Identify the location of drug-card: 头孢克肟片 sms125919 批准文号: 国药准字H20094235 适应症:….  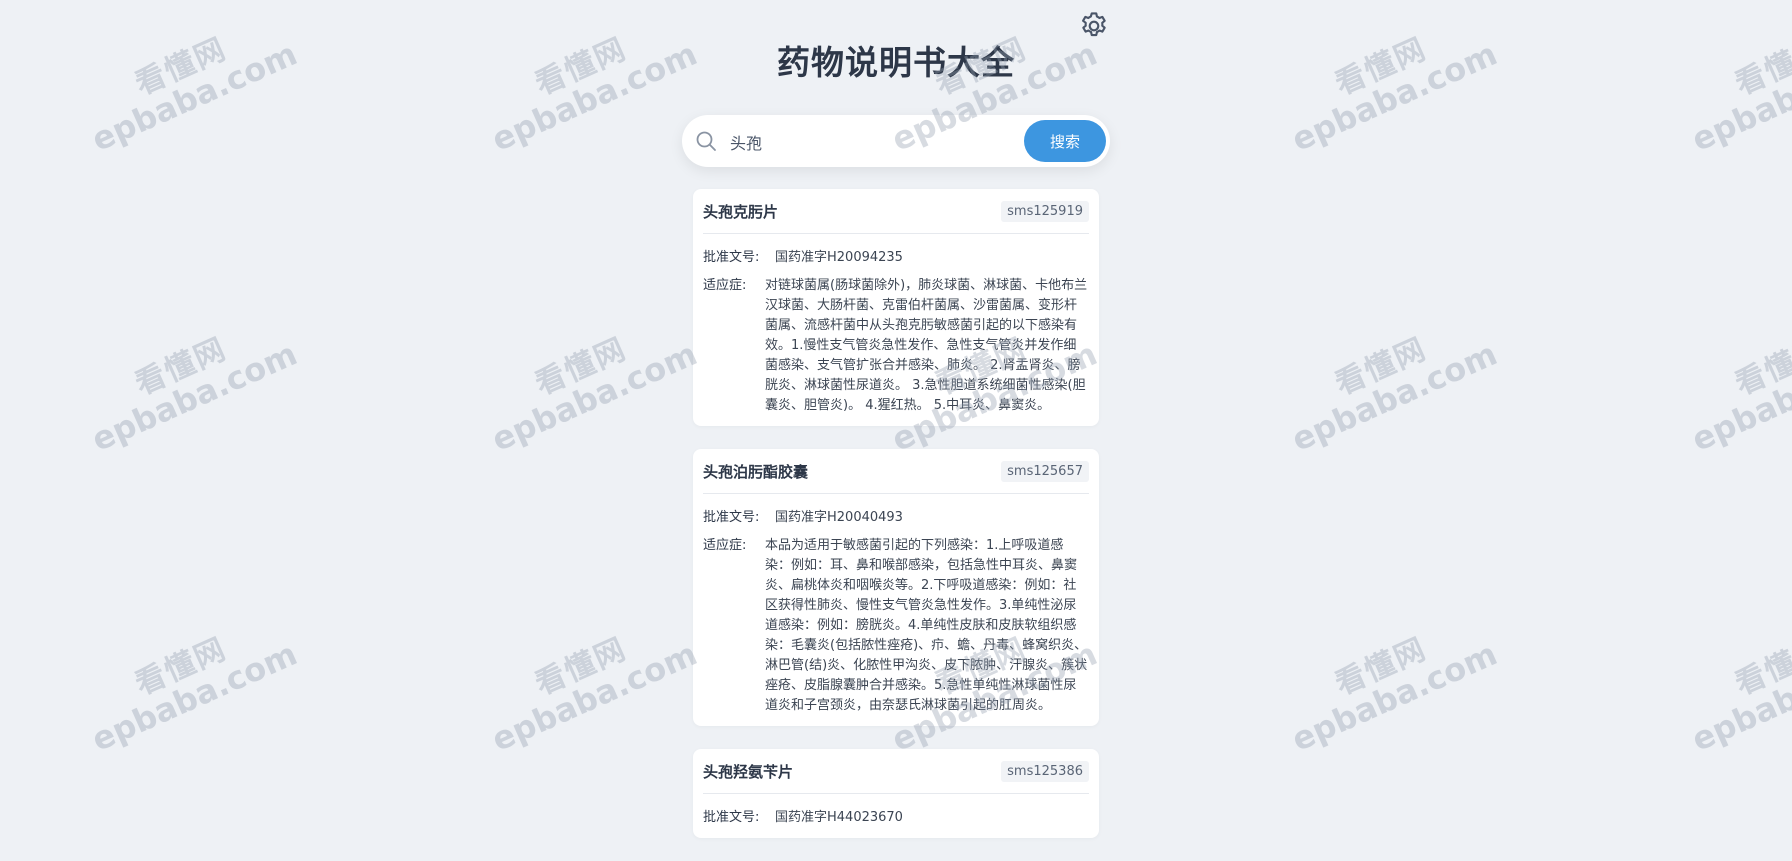
(896, 307).